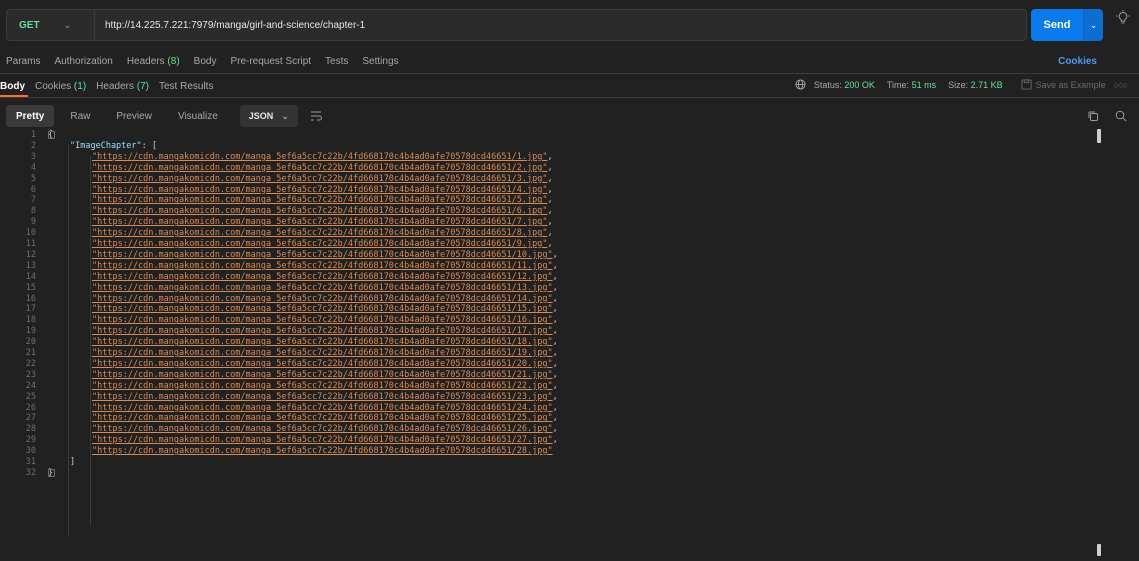 The width and height of the screenshot is (1139, 561). Describe the element at coordinates (83, 61) in the screenshot. I see `tab-authorization: Authorization` at that location.